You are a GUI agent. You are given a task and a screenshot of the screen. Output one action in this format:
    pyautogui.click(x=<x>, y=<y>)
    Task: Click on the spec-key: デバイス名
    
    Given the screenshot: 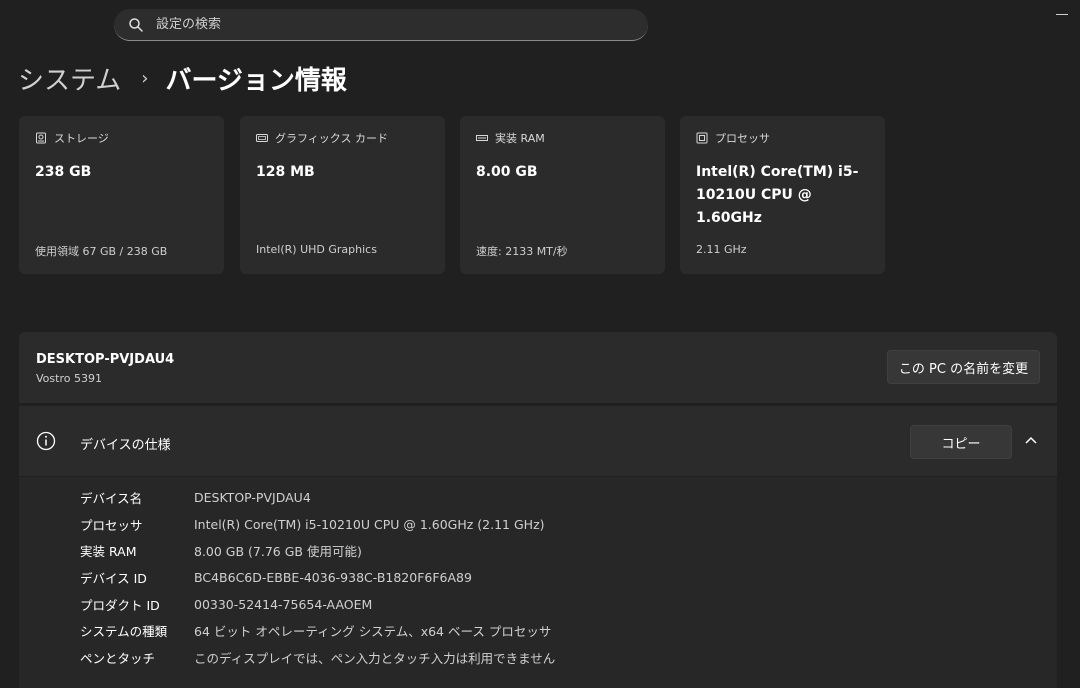 What is the action you would take?
    pyautogui.click(x=111, y=498)
    